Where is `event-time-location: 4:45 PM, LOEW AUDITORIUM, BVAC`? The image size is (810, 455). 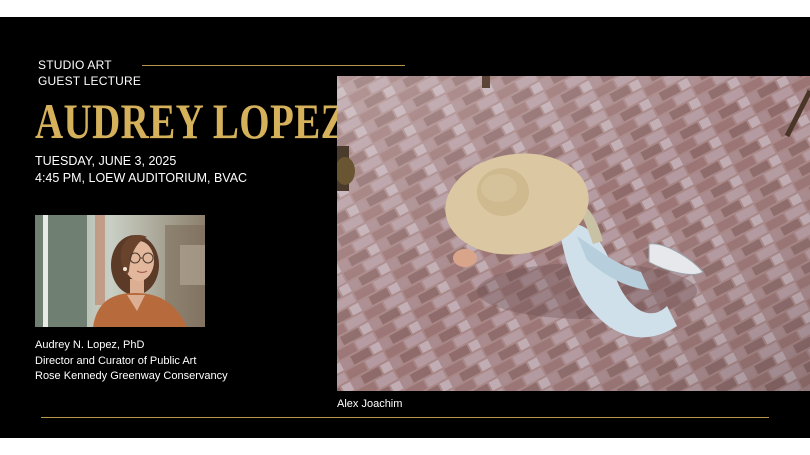 event-time-location: 4:45 PM, LOEW AUDITORIUM, BVAC is located at coordinates (141, 178).